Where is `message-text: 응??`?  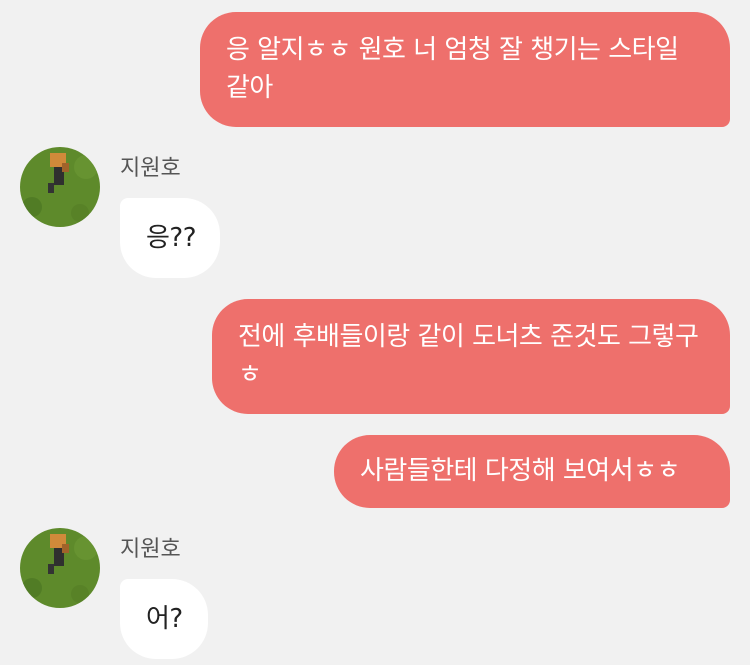 message-text: 응?? is located at coordinates (171, 238).